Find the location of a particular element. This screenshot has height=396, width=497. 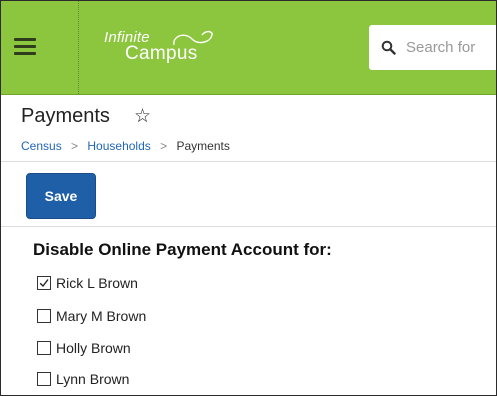

person-row-mary: Mary M Brown is located at coordinates (91, 316).